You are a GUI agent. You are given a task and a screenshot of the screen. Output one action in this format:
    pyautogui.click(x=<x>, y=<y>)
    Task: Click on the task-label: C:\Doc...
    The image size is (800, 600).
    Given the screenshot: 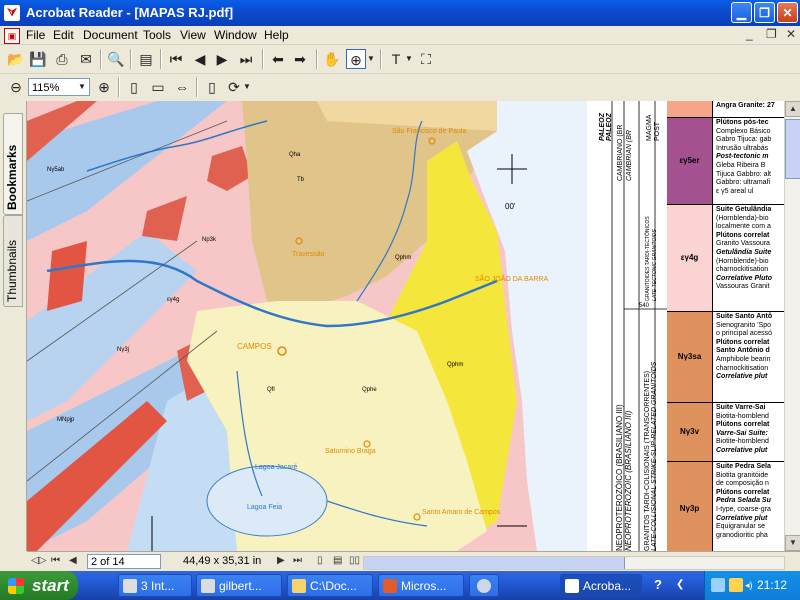 What is the action you would take?
    pyautogui.click(x=333, y=586)
    